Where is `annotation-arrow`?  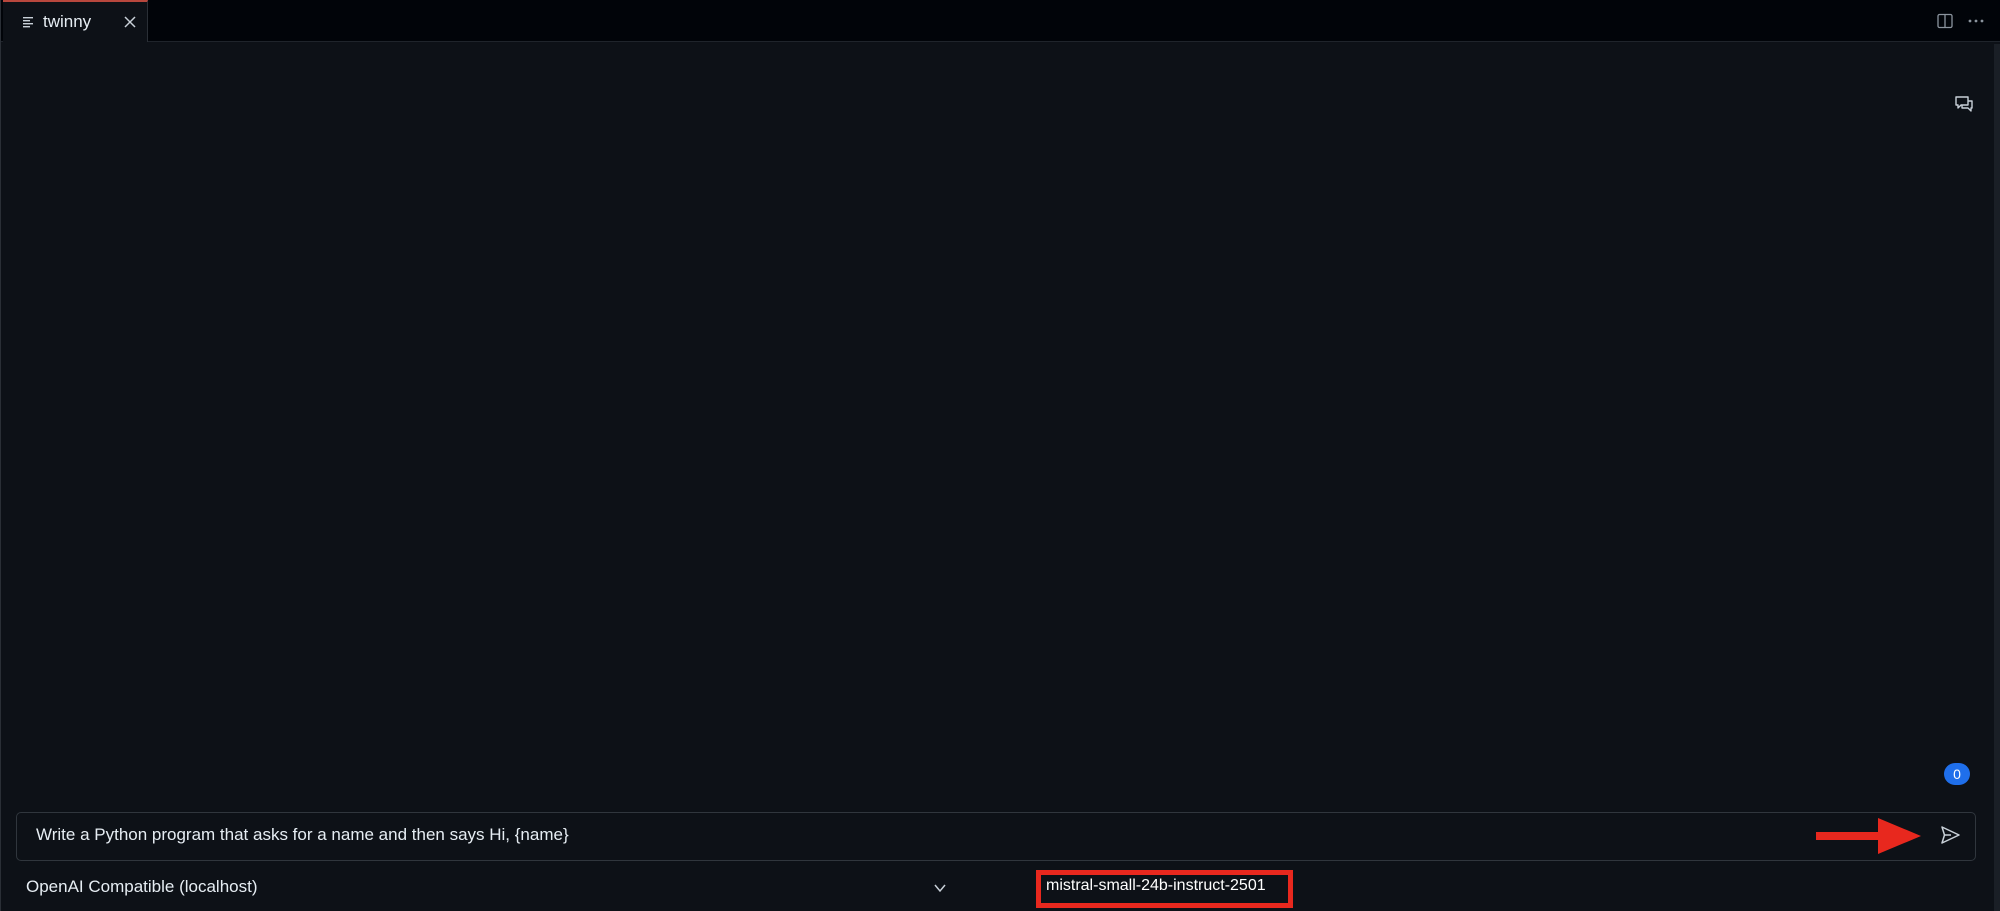
annotation-arrow is located at coordinates (1868, 836).